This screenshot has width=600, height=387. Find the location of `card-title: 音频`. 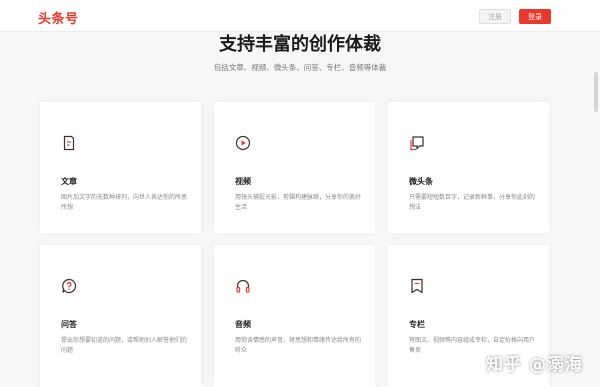

card-title: 音频 is located at coordinates (243, 324).